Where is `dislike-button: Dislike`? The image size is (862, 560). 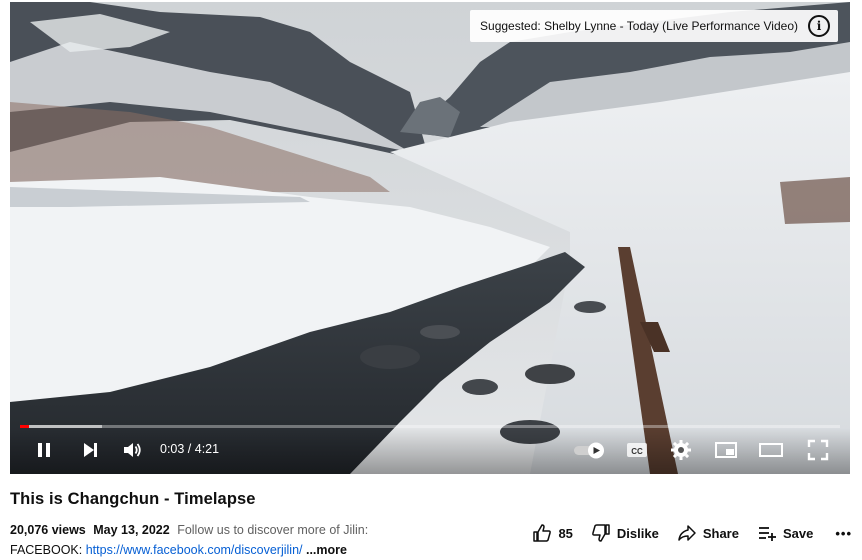 dislike-button: Dislike is located at coordinates (625, 533).